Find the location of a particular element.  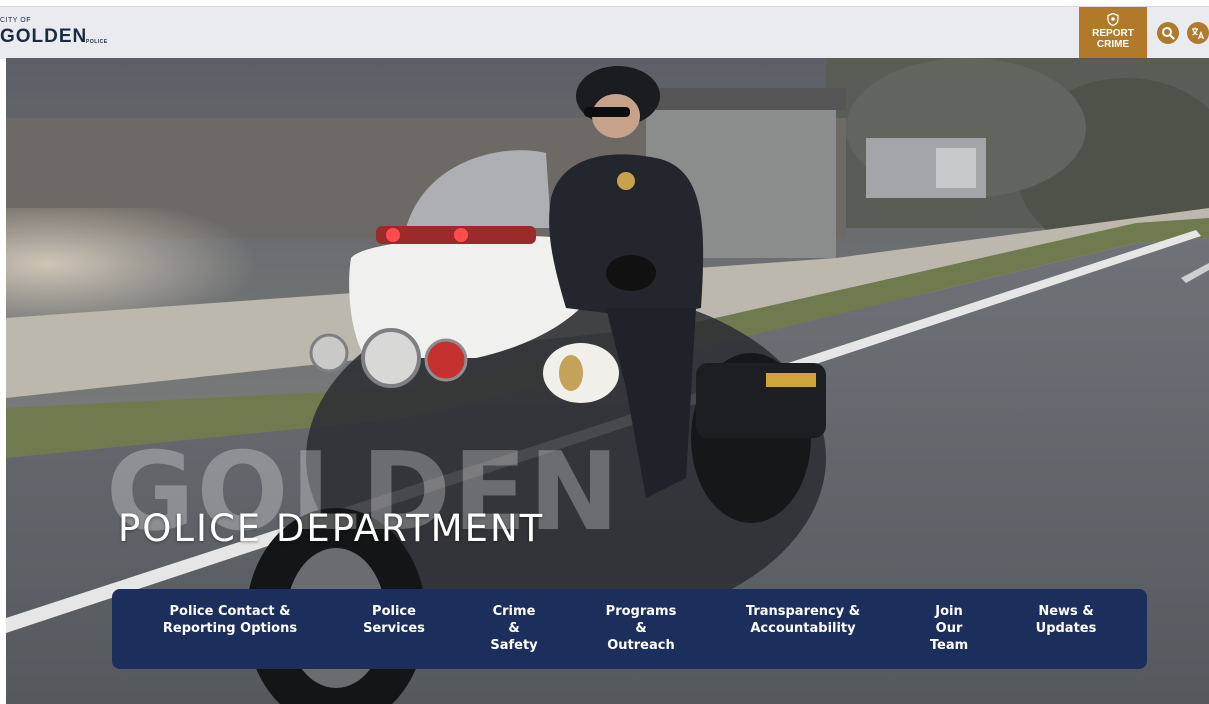

search-icon is located at coordinates (1168, 33).